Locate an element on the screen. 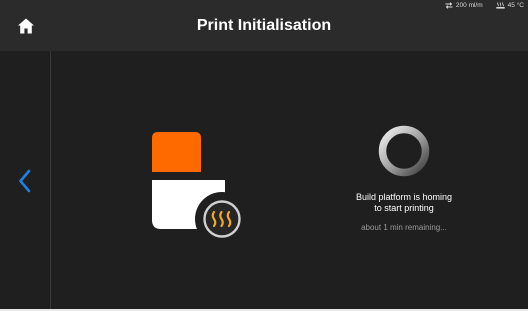  status-message-line-2: to start printing is located at coordinates (404, 208).